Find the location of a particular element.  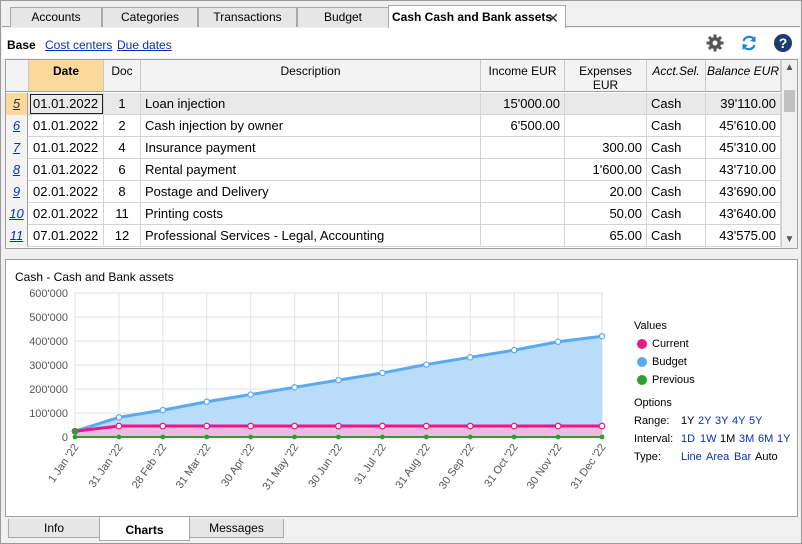

cell-doc: 1 is located at coordinates (122, 104).